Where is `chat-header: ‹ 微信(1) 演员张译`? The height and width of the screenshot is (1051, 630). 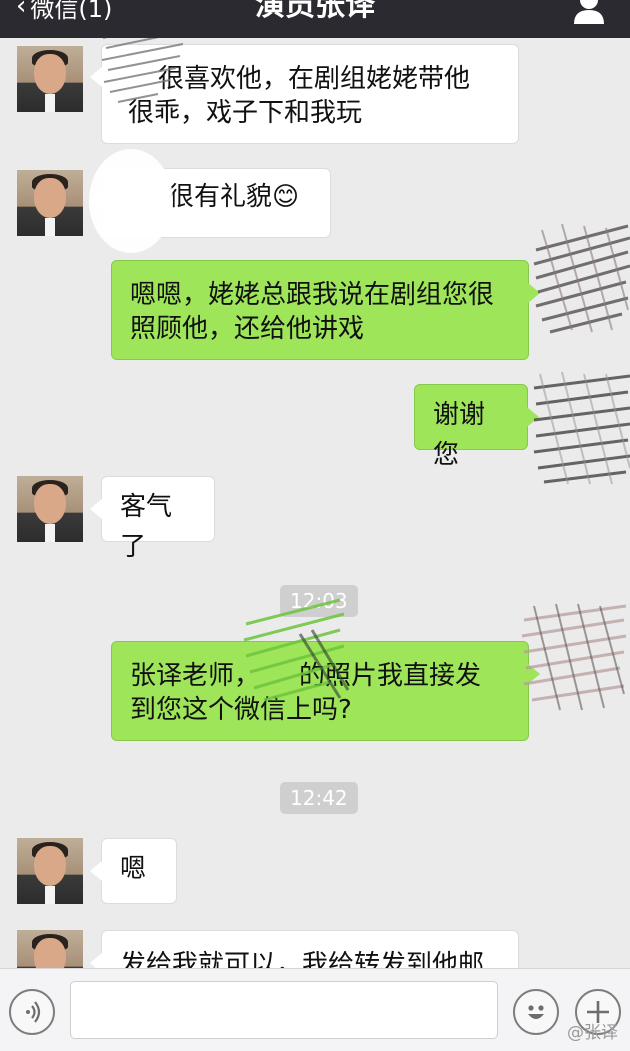
chat-header: ‹ 微信(1) 演员张译 is located at coordinates (315, 19).